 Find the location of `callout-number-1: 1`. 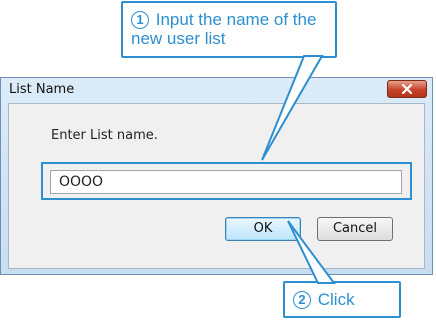

callout-number-1: 1 is located at coordinates (140, 20).